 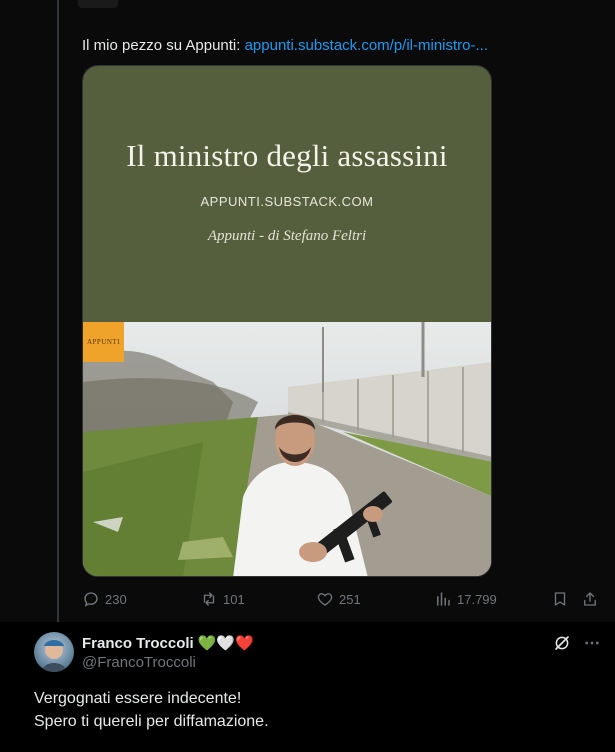 I want to click on reply-count: 230, so click(x=116, y=599).